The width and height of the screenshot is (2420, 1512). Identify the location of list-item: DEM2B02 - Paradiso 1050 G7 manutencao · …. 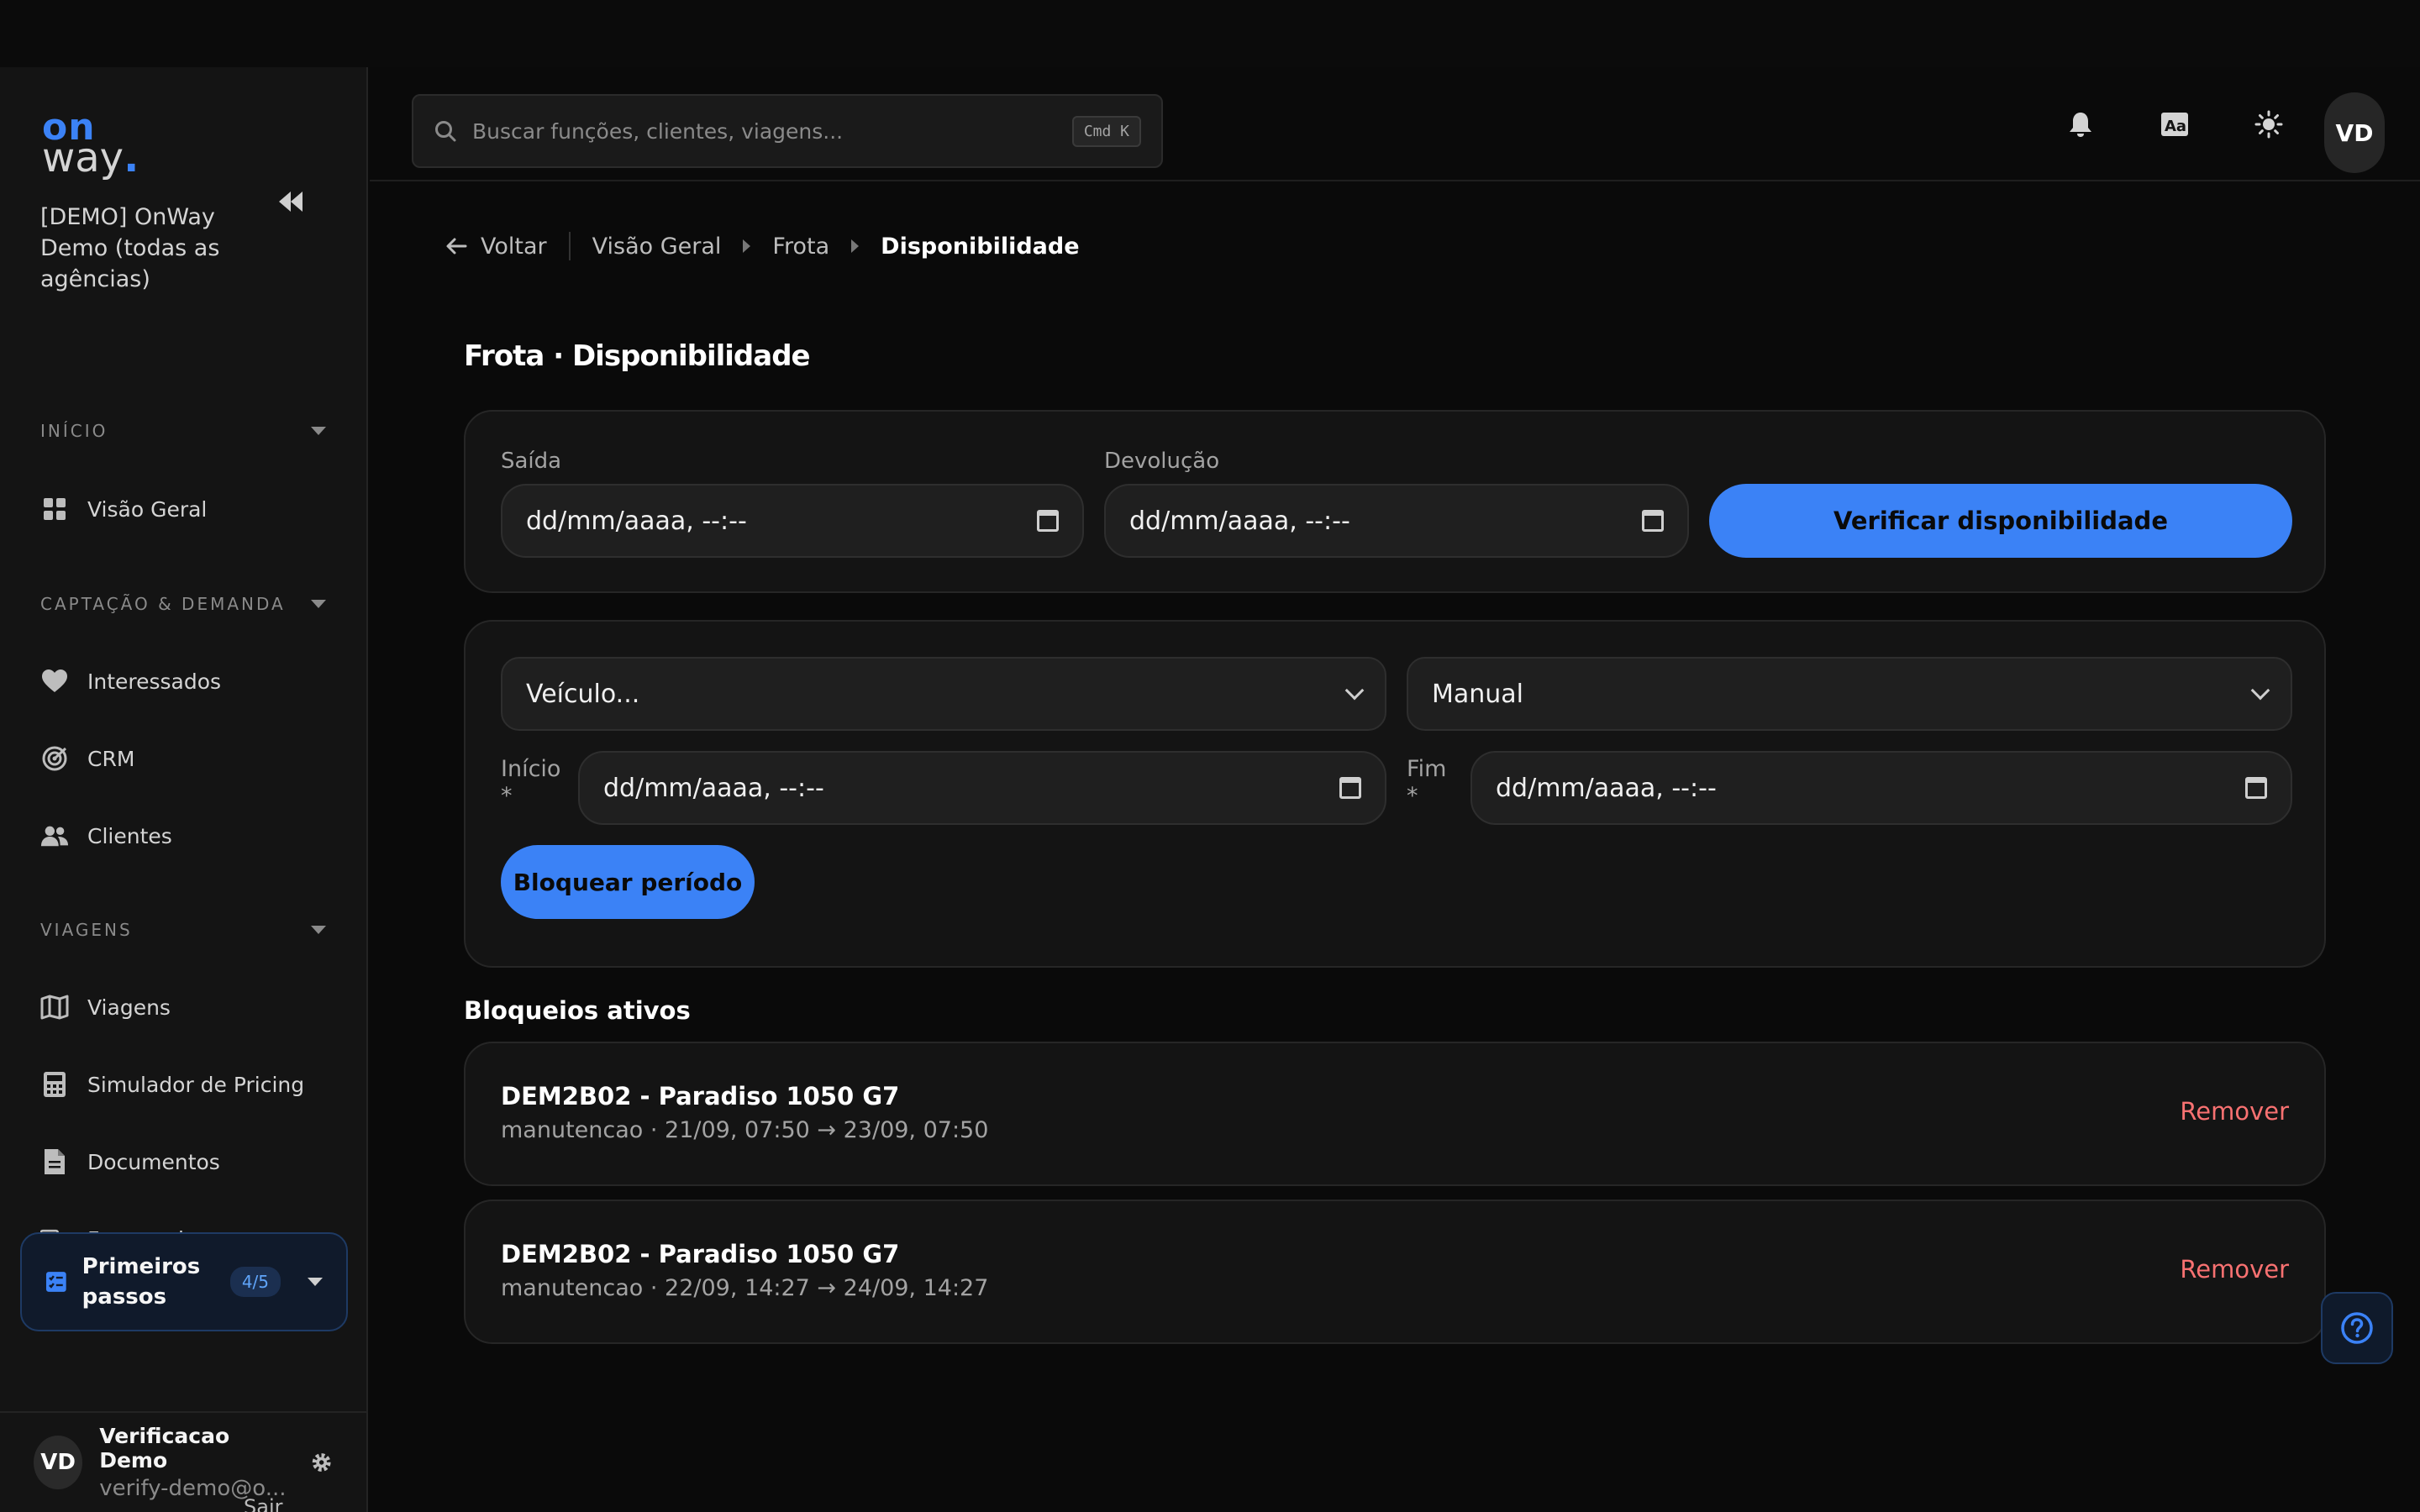
(1395, 1272).